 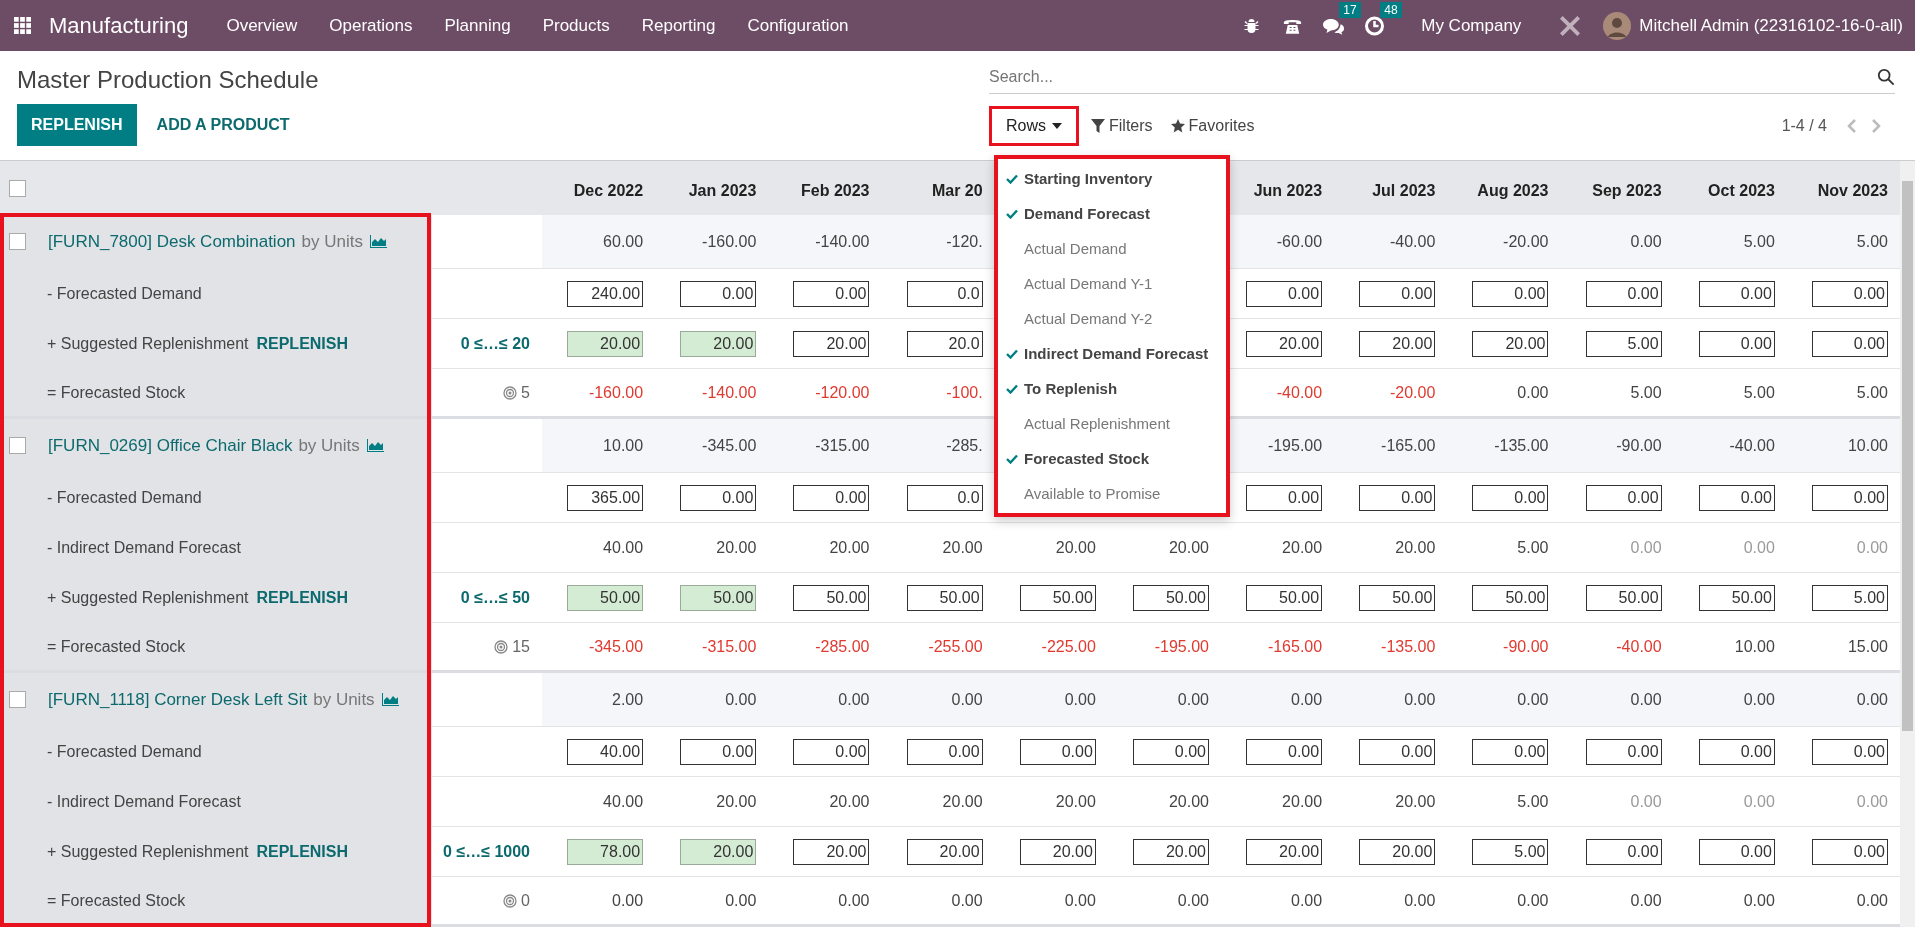 What do you see at coordinates (605, 751) in the screenshot?
I see `quantity-field: 40.00` at bounding box center [605, 751].